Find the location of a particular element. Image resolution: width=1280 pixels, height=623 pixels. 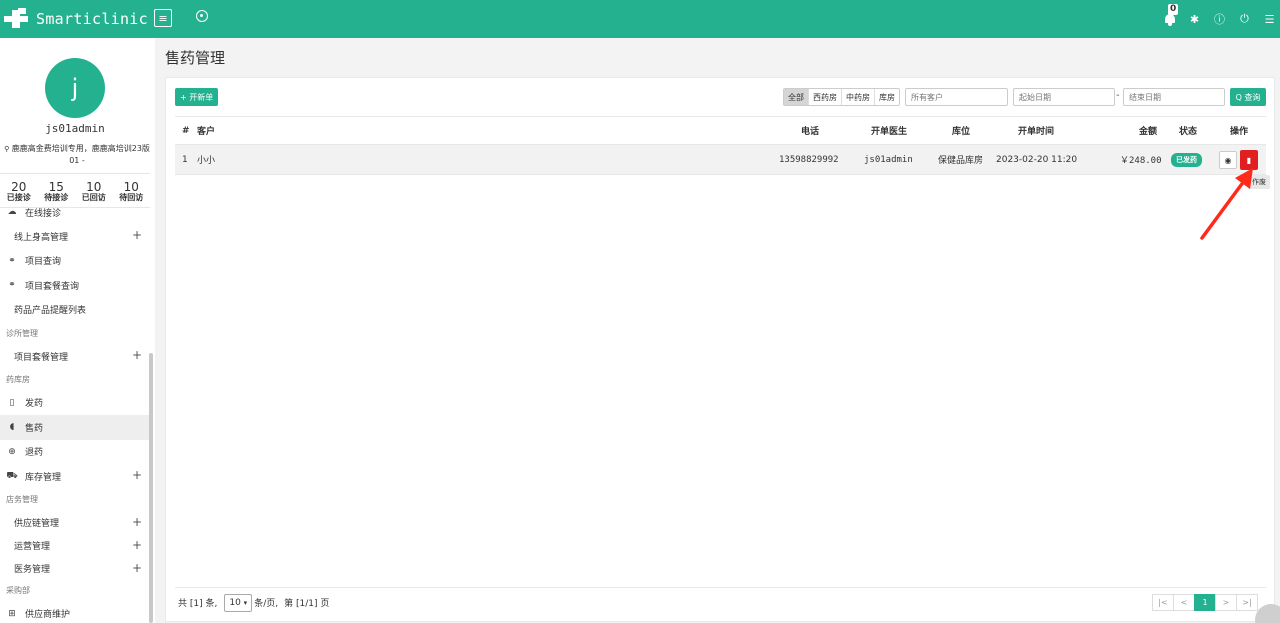

top-bar: Smarticlinic ≡ 0 ✱ ⓘ ⏻ ☰ is located at coordinates (640, 19).